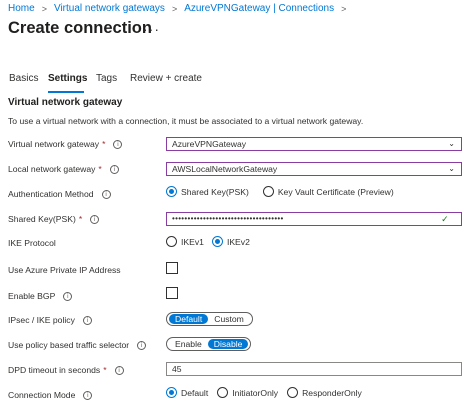 The image size is (474, 413). What do you see at coordinates (445, 219) in the screenshot?
I see `checkmark-icon: ✓` at bounding box center [445, 219].